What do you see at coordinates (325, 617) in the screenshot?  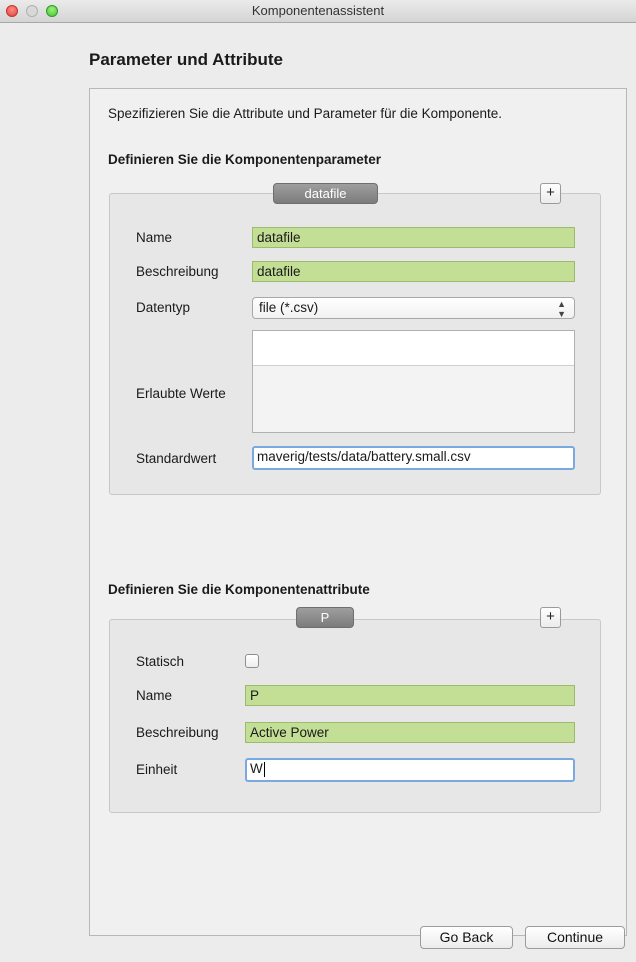 I see `tab-attribute-p: P` at bounding box center [325, 617].